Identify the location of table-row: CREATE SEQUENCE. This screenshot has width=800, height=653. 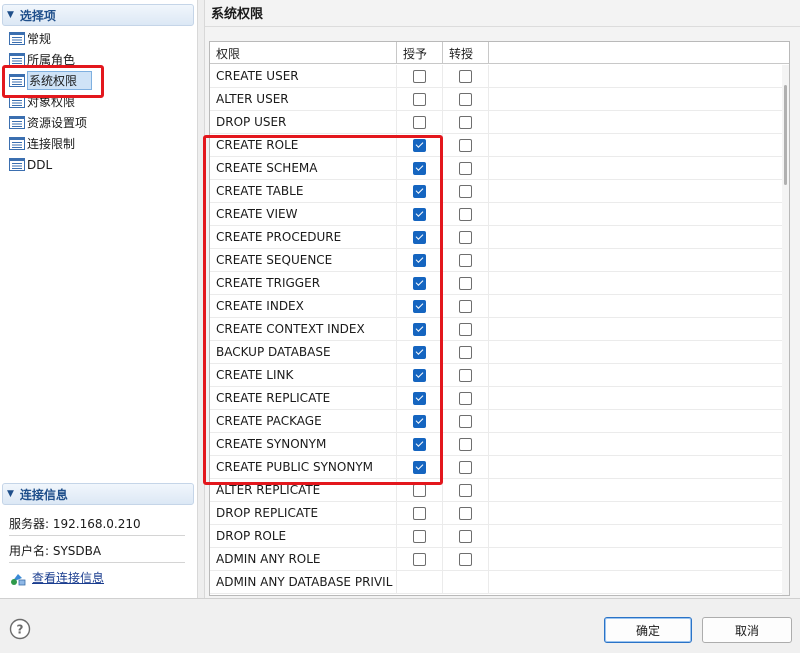
(497, 260).